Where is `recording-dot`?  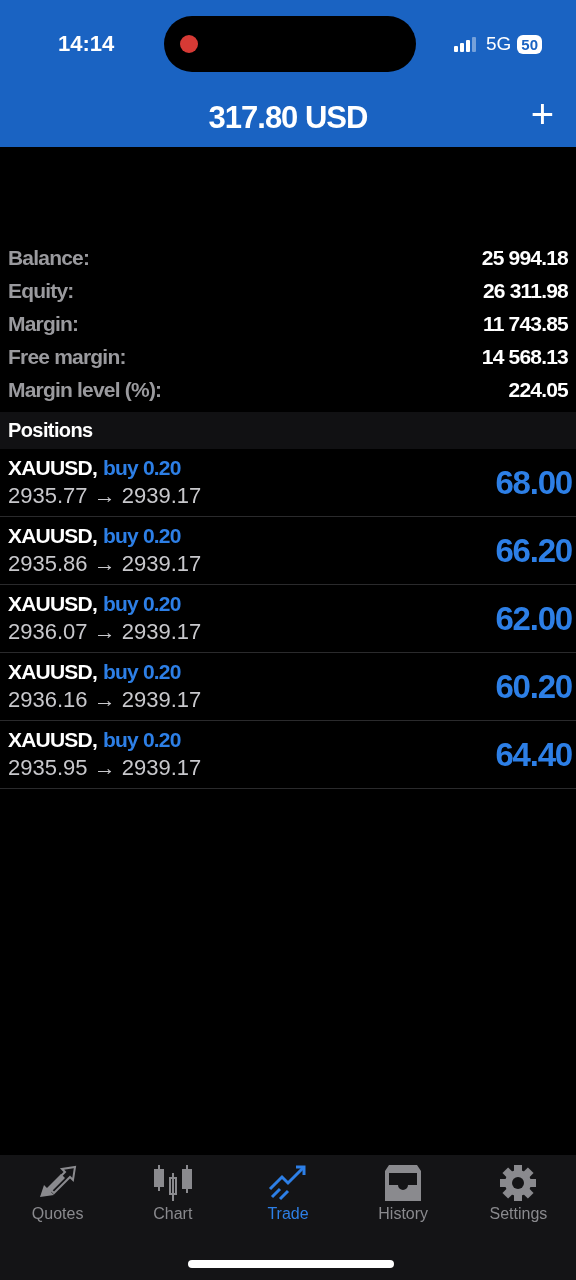
recording-dot is located at coordinates (189, 44).